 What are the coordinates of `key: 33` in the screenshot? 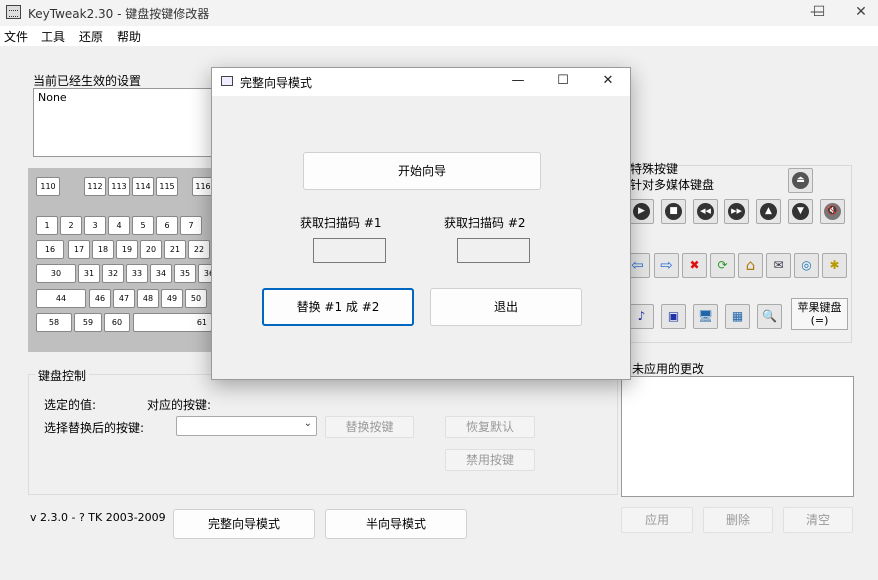 It's located at (137, 273).